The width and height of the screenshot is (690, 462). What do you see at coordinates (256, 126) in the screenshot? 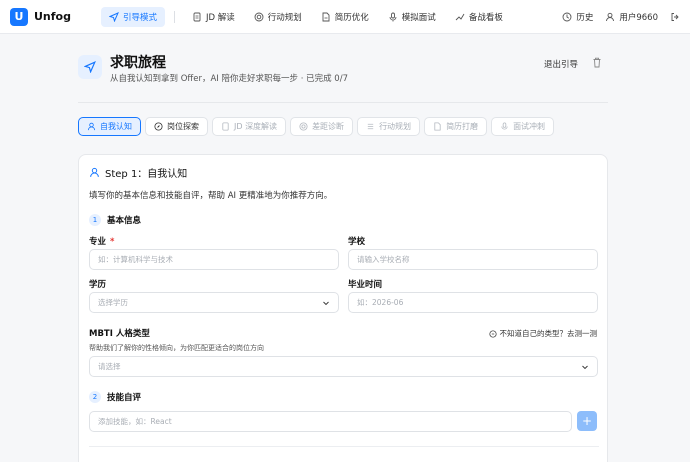
I see `step-label: JD 深度解读` at bounding box center [256, 126].